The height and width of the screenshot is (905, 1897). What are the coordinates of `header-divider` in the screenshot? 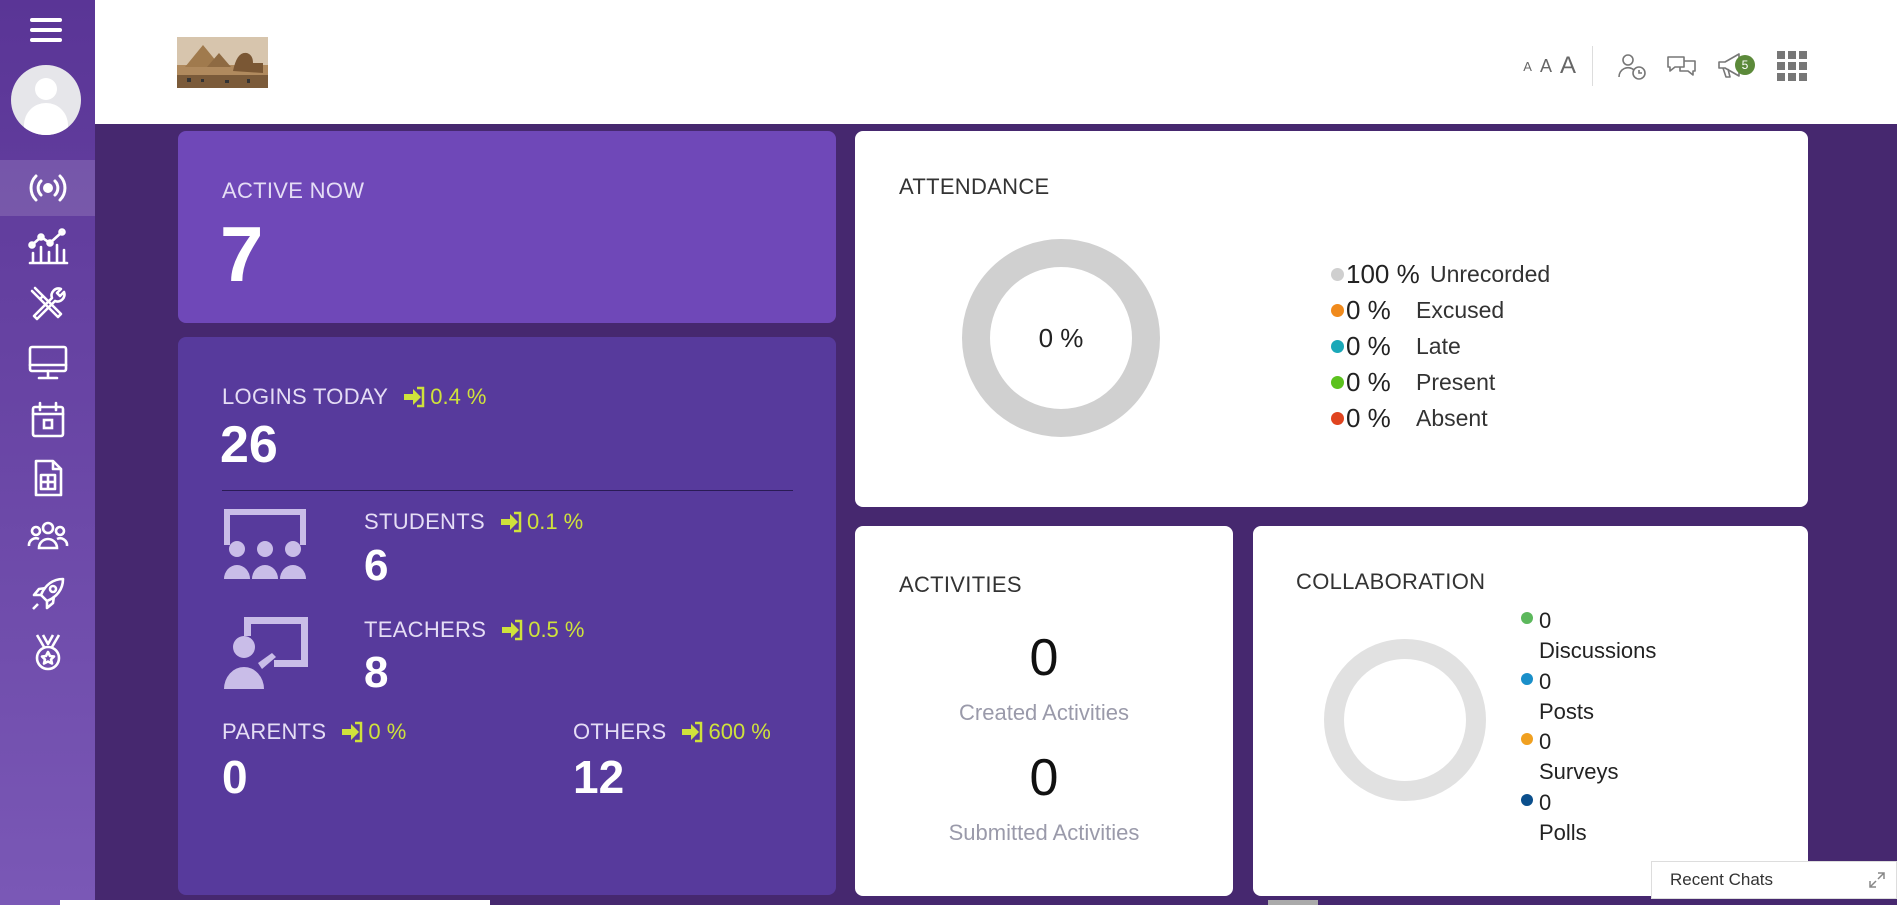 It's located at (1592, 66).